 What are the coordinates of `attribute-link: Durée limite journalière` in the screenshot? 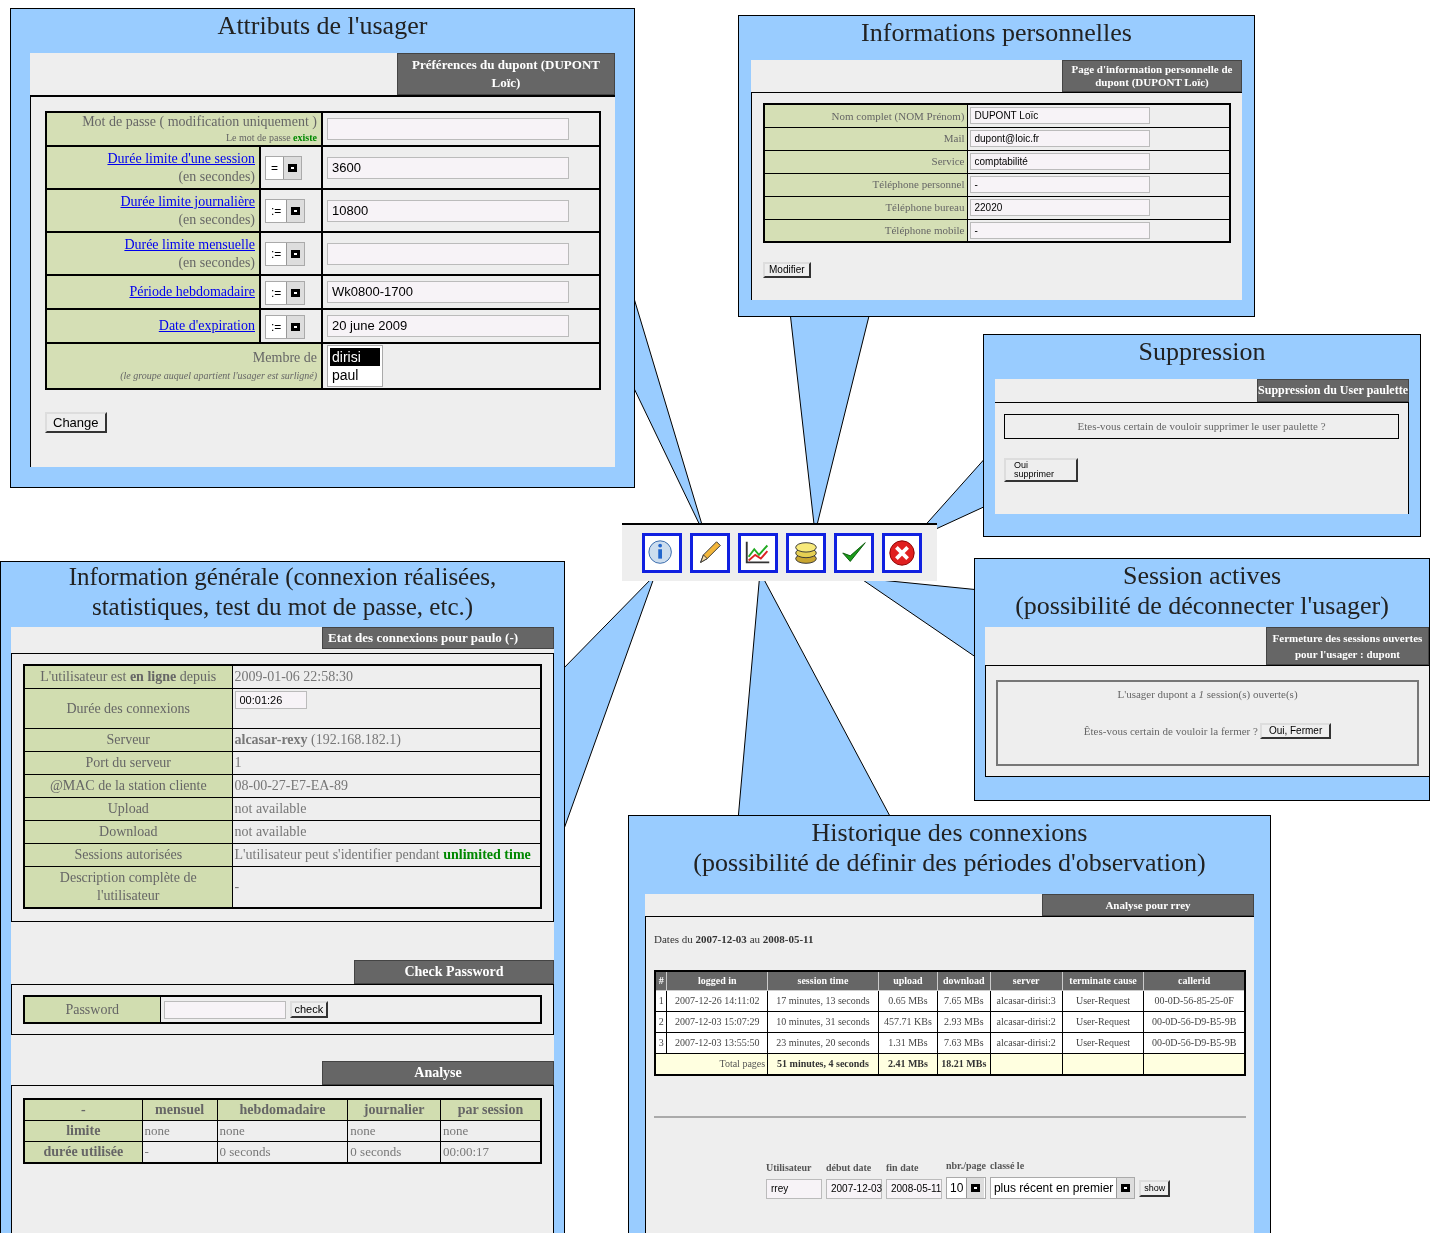 It's located at (153, 202).